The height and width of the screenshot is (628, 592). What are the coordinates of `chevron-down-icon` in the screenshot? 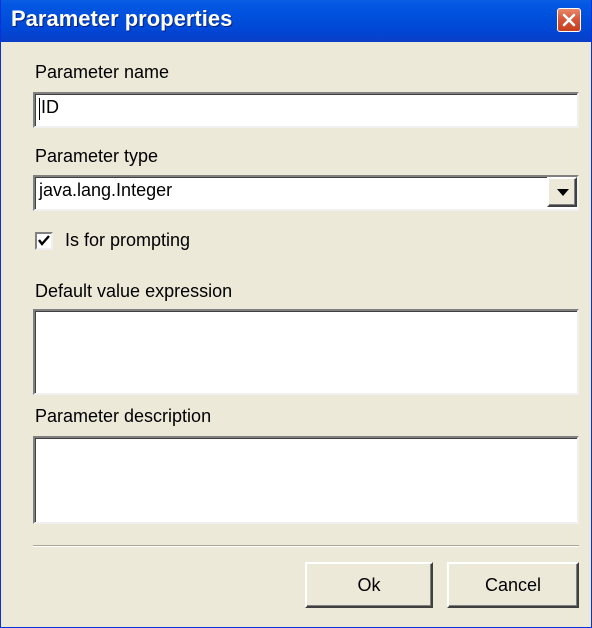 It's located at (563, 192).